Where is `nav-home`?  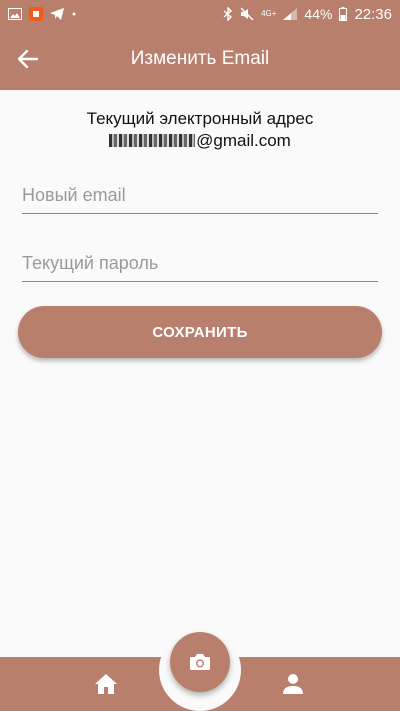
nav-home is located at coordinates (106, 684).